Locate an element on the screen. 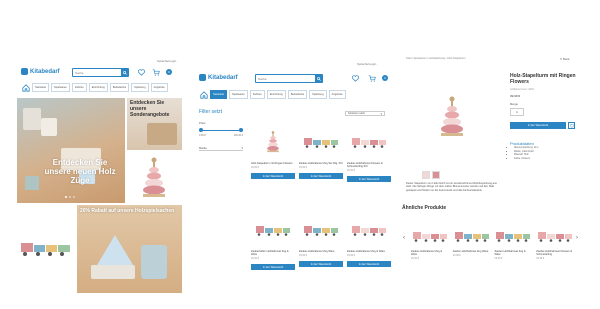 The width and height of the screenshot is (600, 309). stacking-tower-image is located at coordinates (273, 142).